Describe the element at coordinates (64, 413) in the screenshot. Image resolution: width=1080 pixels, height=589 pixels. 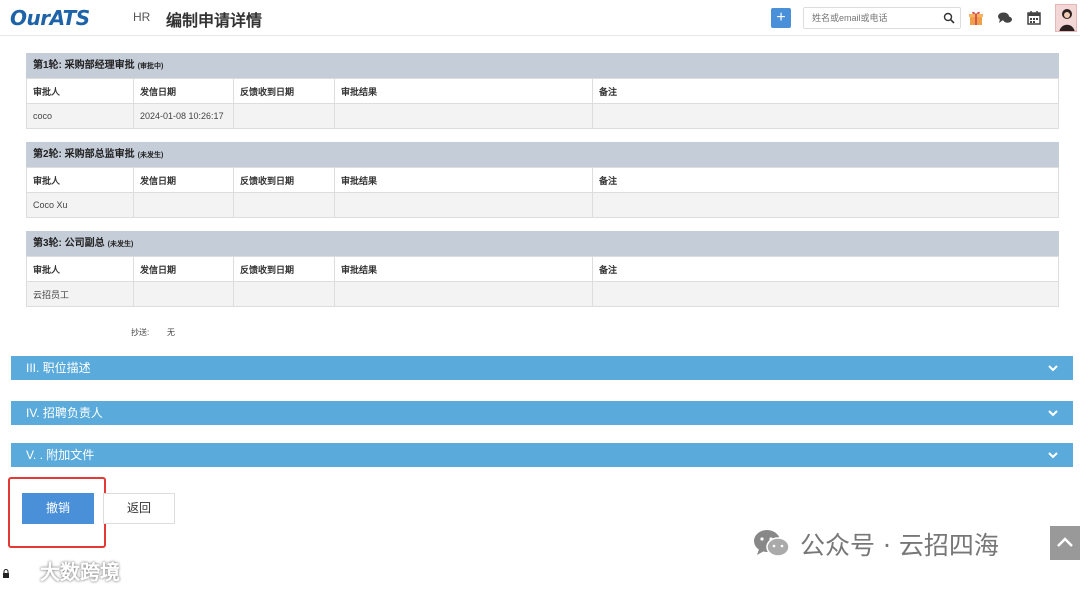
I see `section-title: IV. 招聘负责人` at that location.